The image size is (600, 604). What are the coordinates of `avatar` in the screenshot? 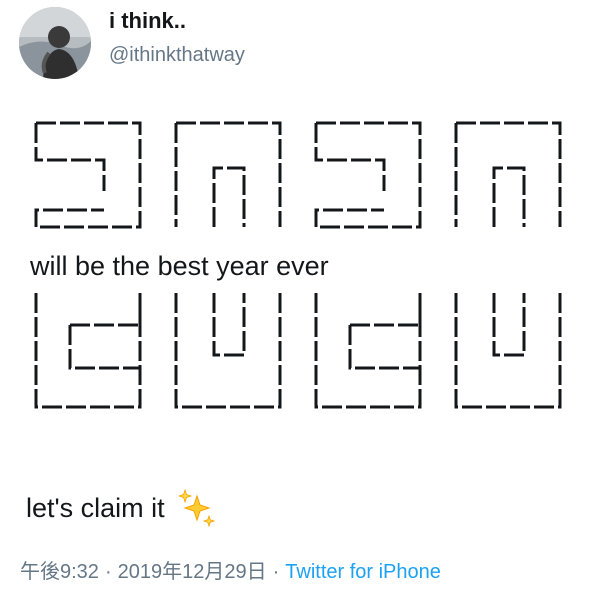 It's located at (55, 43).